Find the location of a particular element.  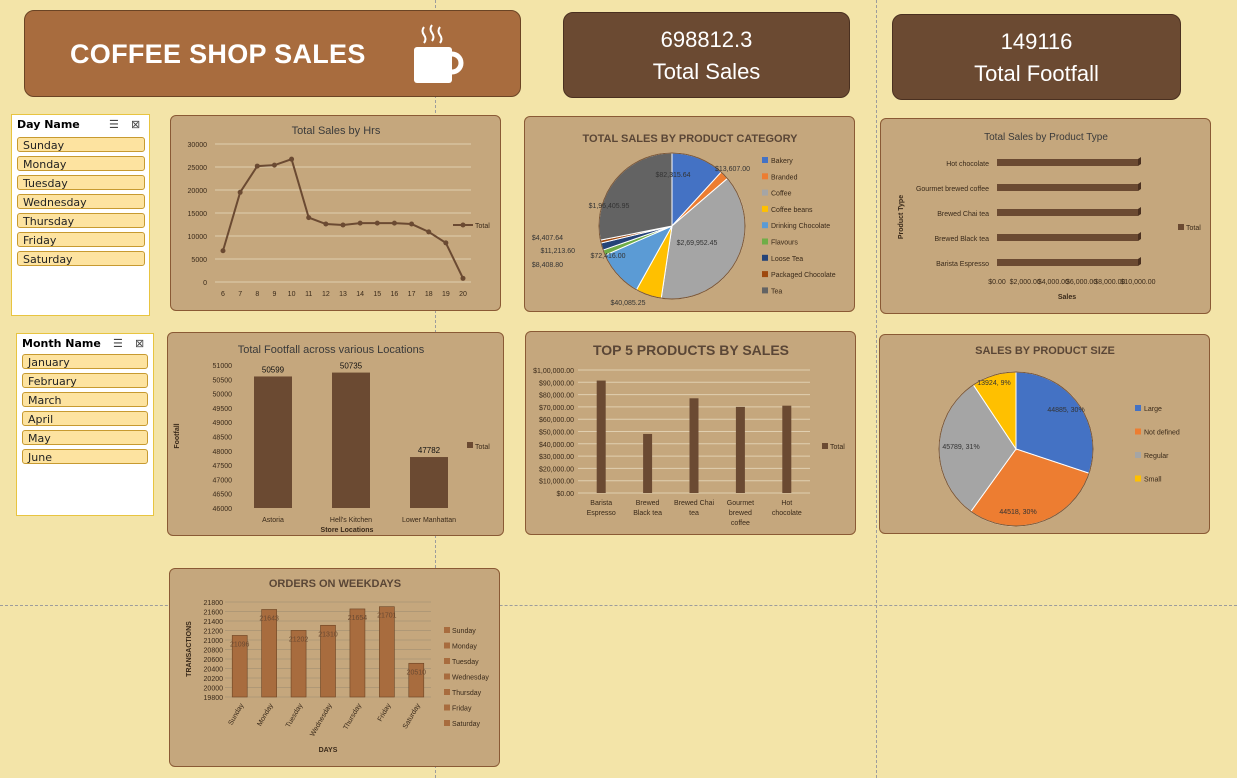

y-tick-label: $60,000.00 is located at coordinates (556, 420).